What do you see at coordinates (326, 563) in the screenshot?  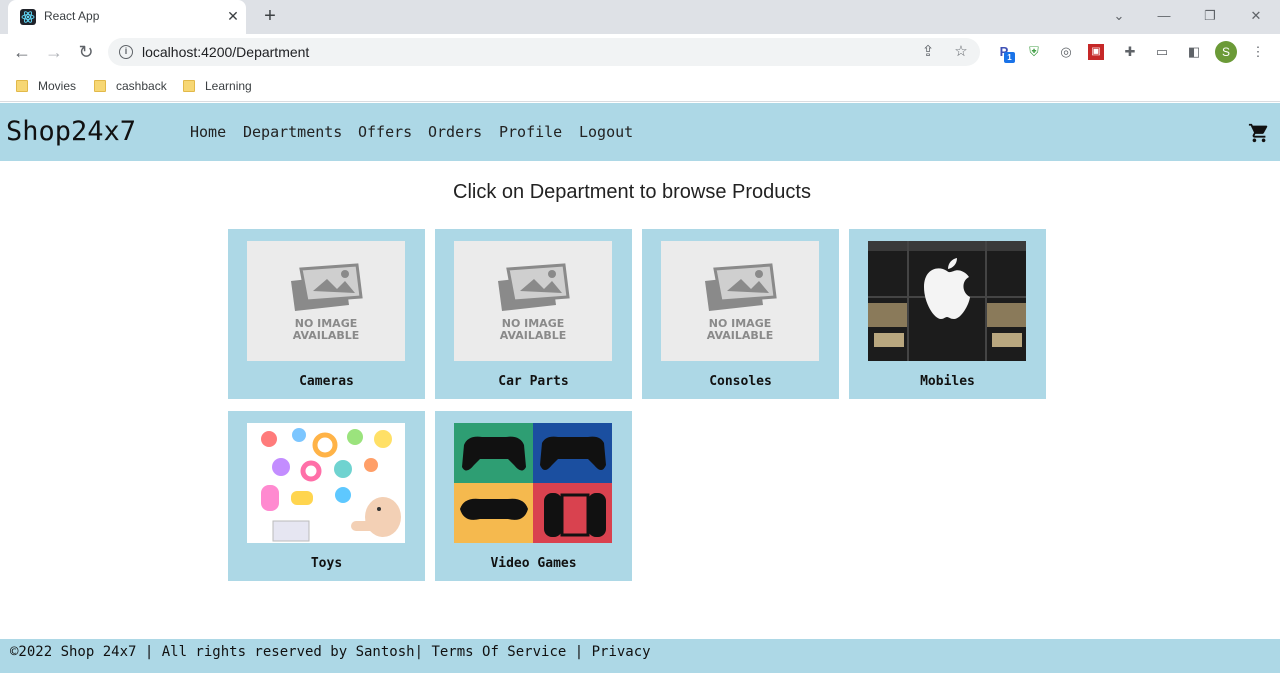 I see `department-name: Toys` at bounding box center [326, 563].